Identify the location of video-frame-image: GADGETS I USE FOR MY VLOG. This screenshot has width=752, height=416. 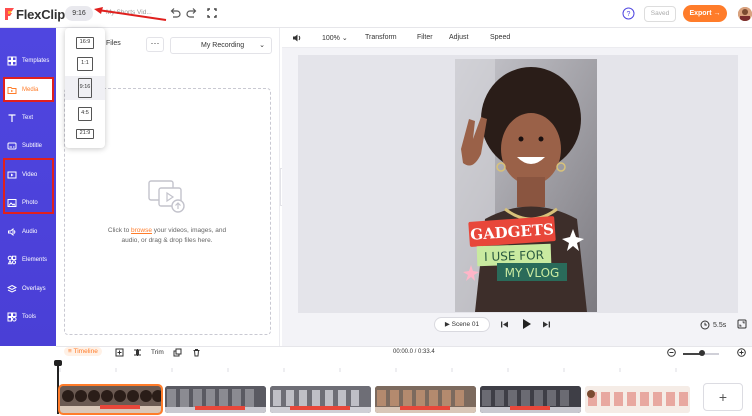
(526, 185).